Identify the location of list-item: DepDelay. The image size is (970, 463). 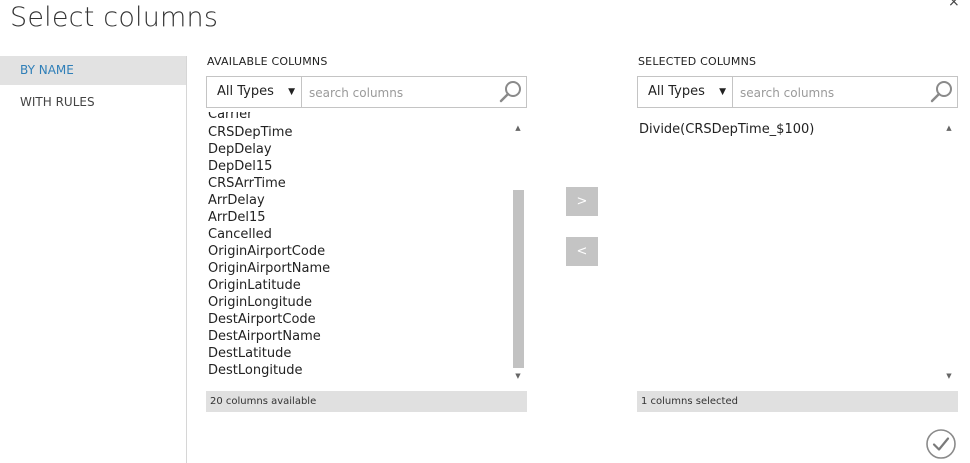
(358, 149).